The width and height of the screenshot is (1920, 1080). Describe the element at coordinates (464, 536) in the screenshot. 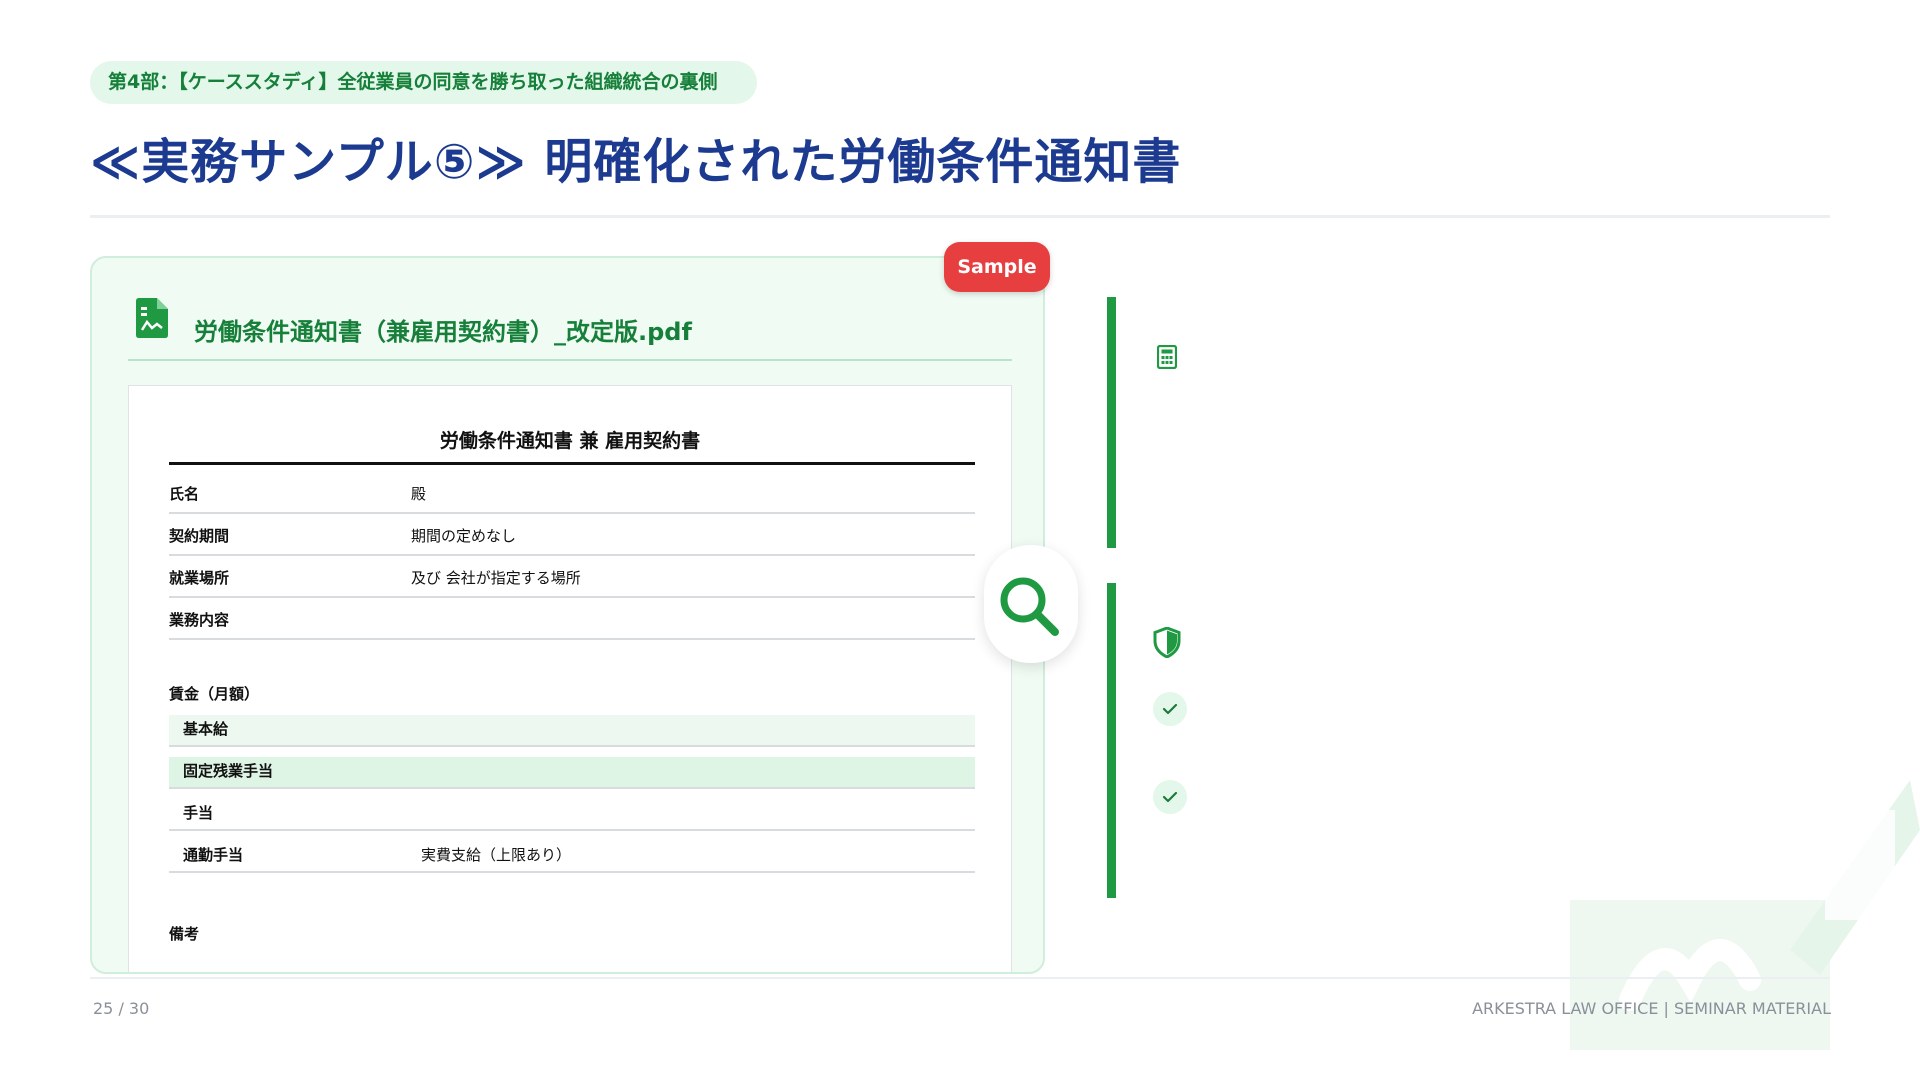

I see `row-value: 期間の定めなし` at that location.